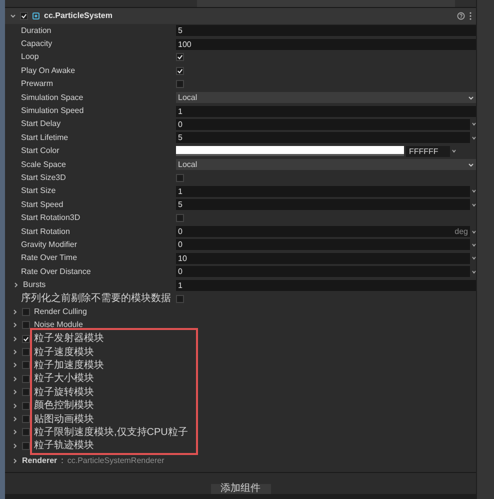 The image size is (494, 499). What do you see at coordinates (64, 379) in the screenshot?
I see `module-label: 粒子大小模块` at bounding box center [64, 379].